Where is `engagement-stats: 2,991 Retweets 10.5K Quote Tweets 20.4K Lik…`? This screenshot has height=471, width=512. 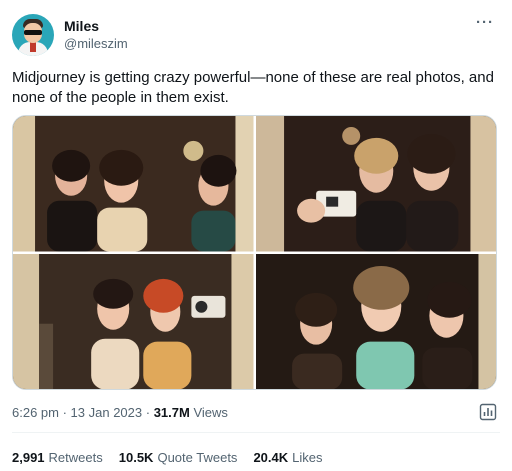 engagement-stats: 2,991 Retweets 10.5K Quote Tweets 20.4K Lik… is located at coordinates (167, 457).